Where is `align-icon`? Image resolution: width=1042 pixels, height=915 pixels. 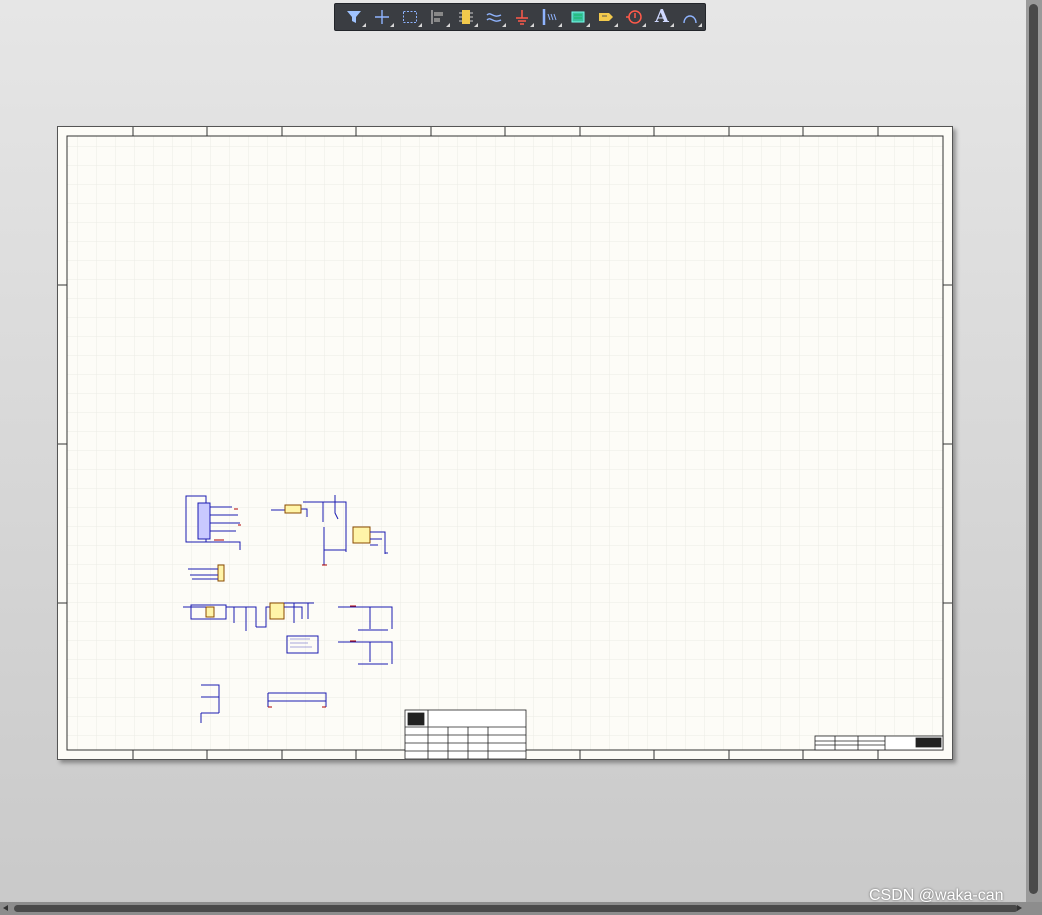
align-icon is located at coordinates (437, 17).